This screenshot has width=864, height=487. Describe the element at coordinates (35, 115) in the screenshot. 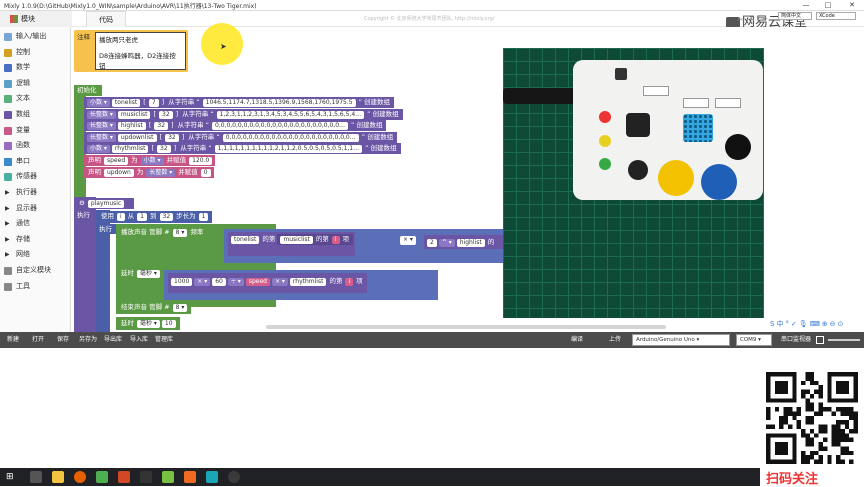

I see `sidebar-item: 数组` at that location.